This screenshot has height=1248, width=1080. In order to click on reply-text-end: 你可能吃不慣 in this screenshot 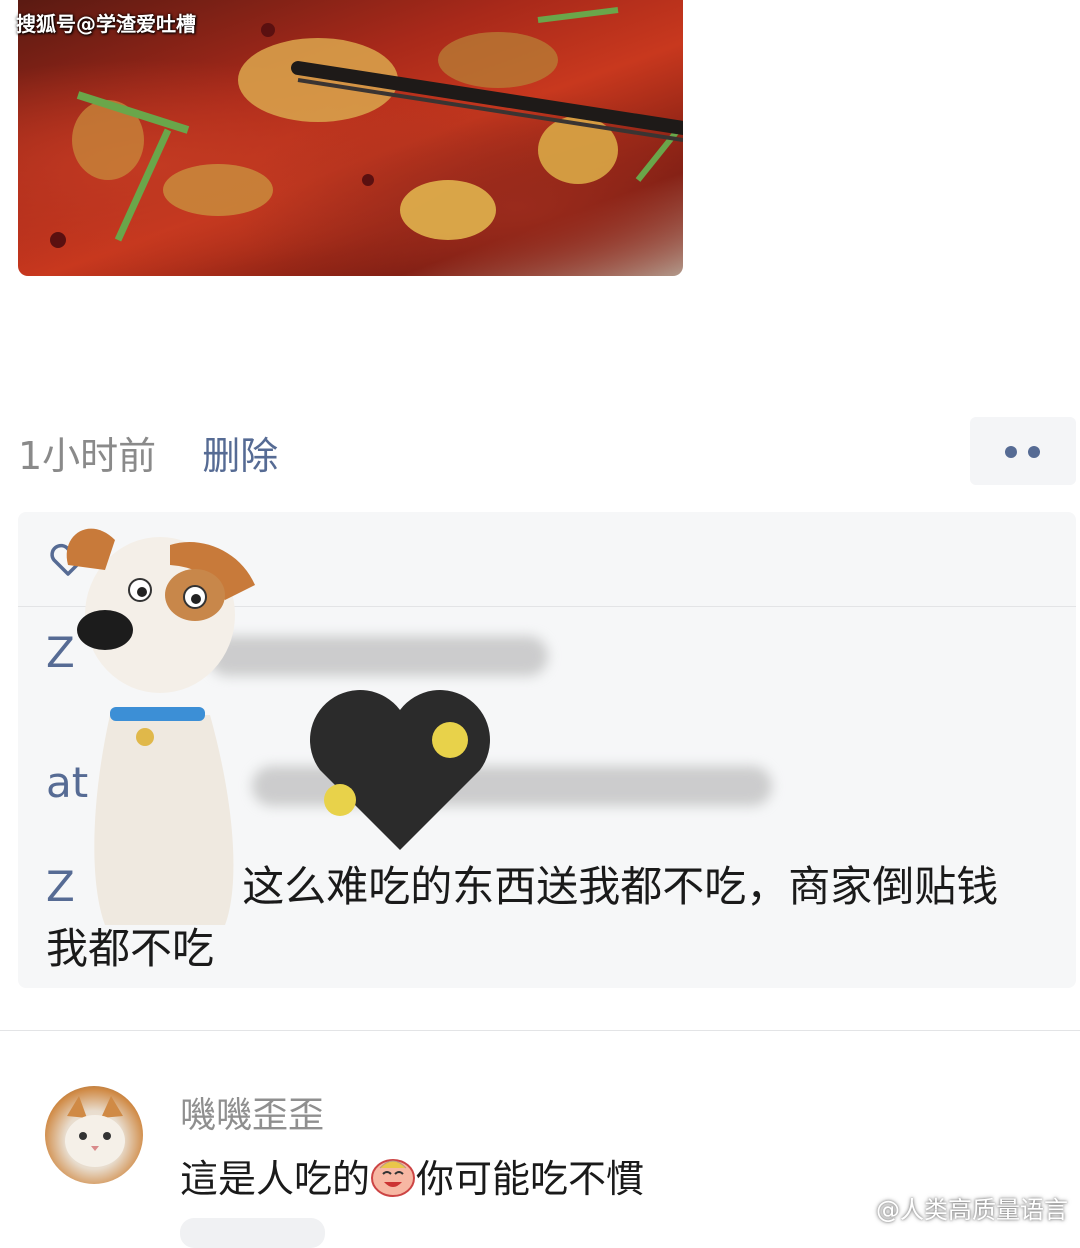, I will do `click(530, 1179)`.